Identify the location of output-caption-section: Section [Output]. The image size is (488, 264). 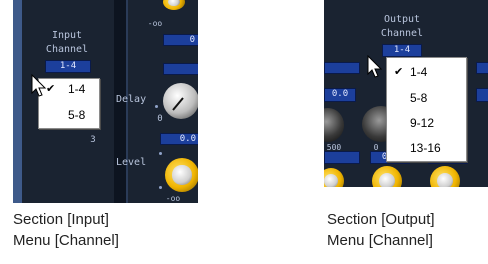
(381, 219).